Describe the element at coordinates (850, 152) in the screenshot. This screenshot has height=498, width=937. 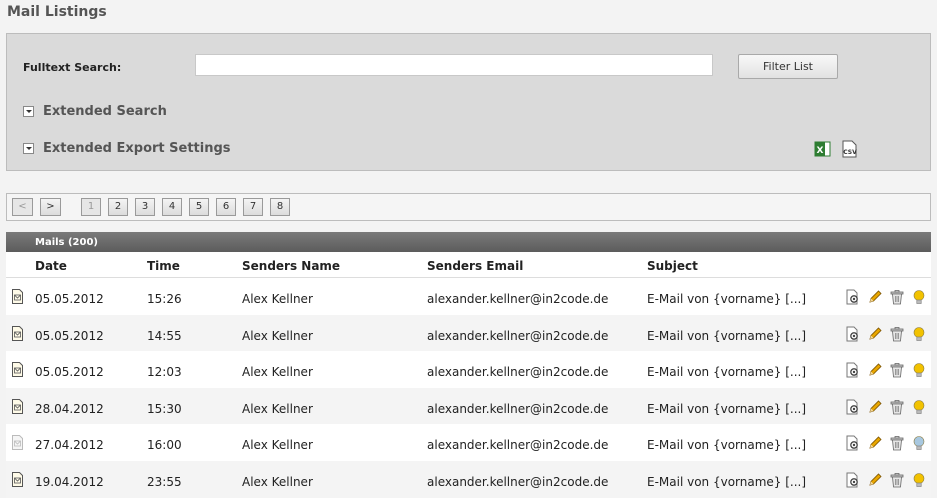
I see `svg-text: CSV` at that location.